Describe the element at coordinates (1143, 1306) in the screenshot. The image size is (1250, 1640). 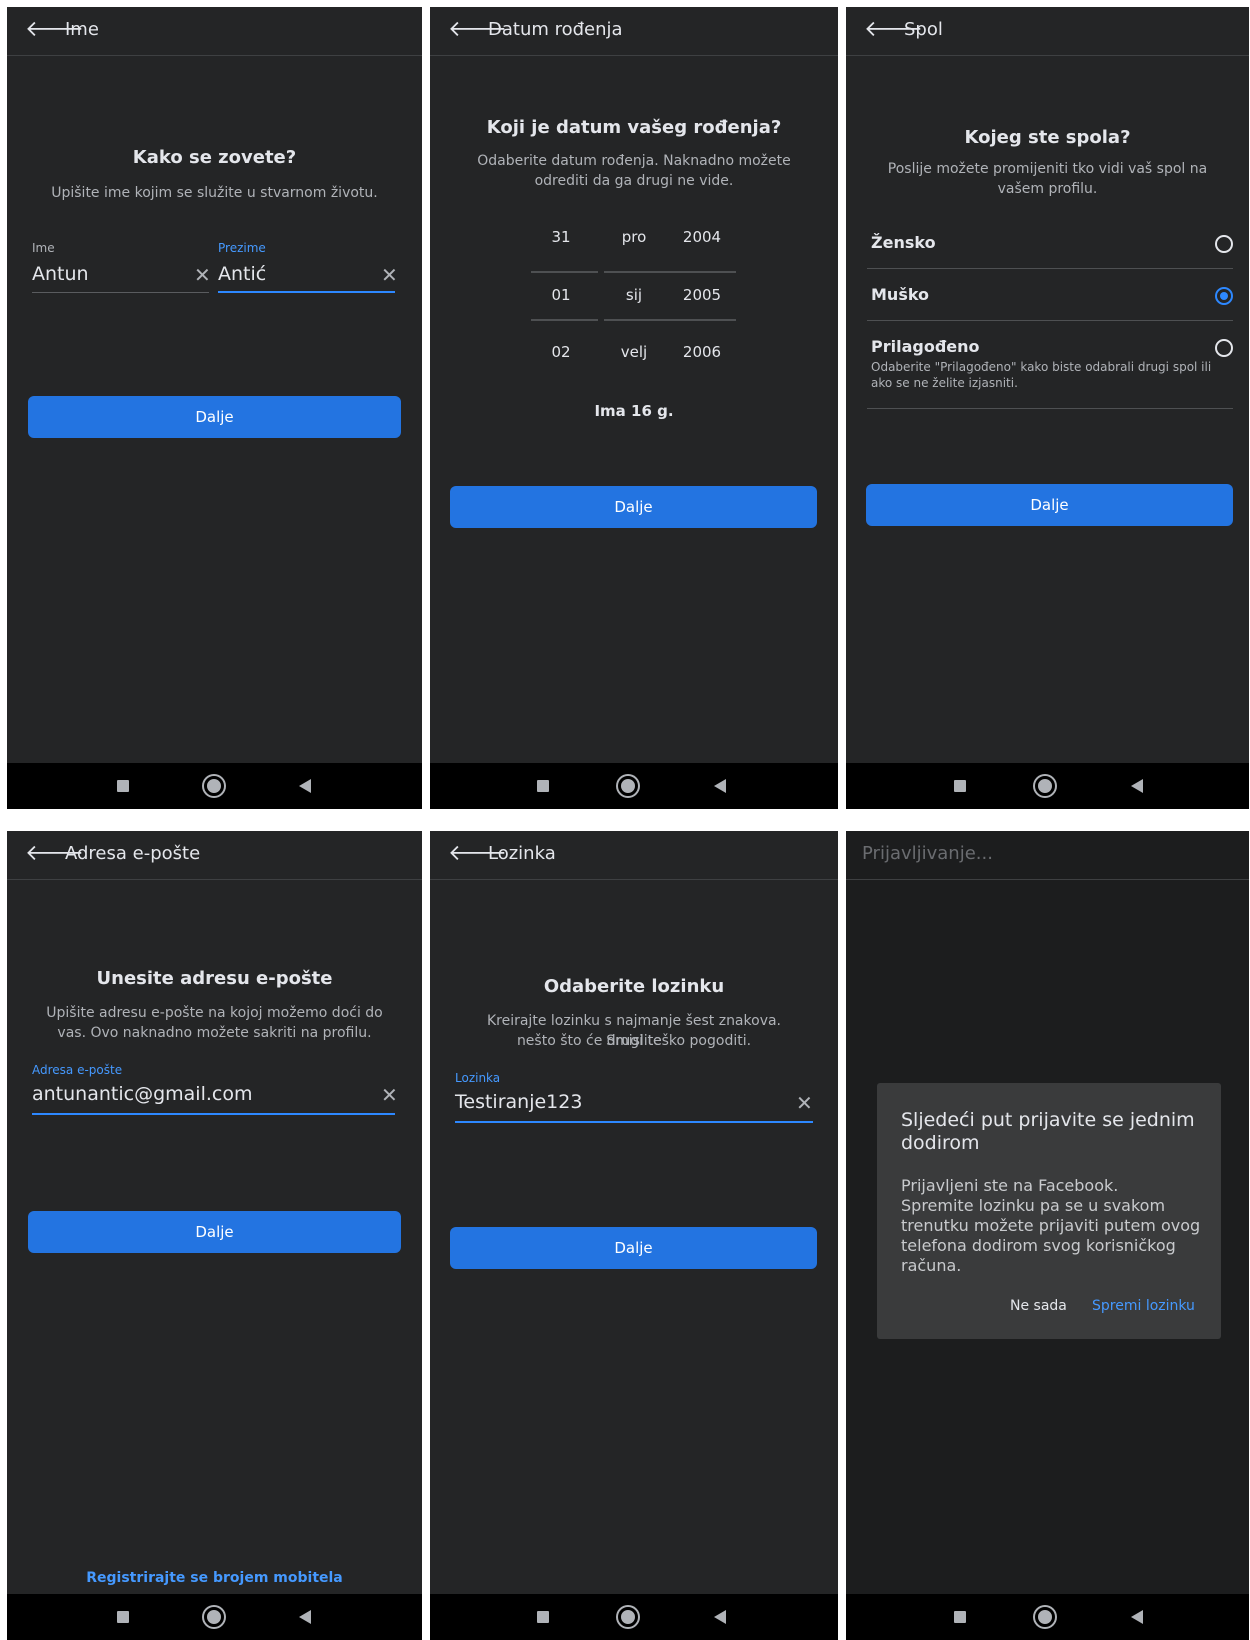
I see `save-password-button: Spremi lozinku` at that location.